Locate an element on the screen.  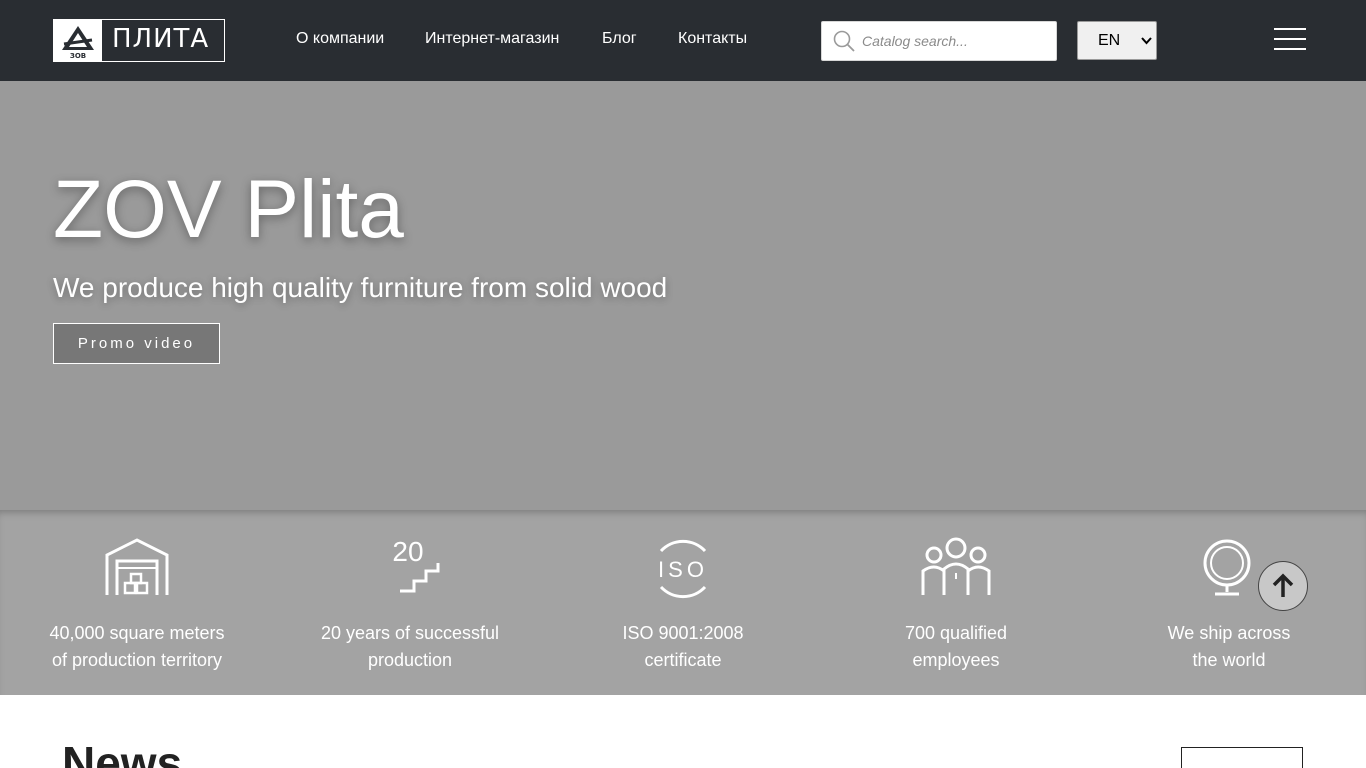
iso-icon-text: ISO is located at coordinates (683, 569).